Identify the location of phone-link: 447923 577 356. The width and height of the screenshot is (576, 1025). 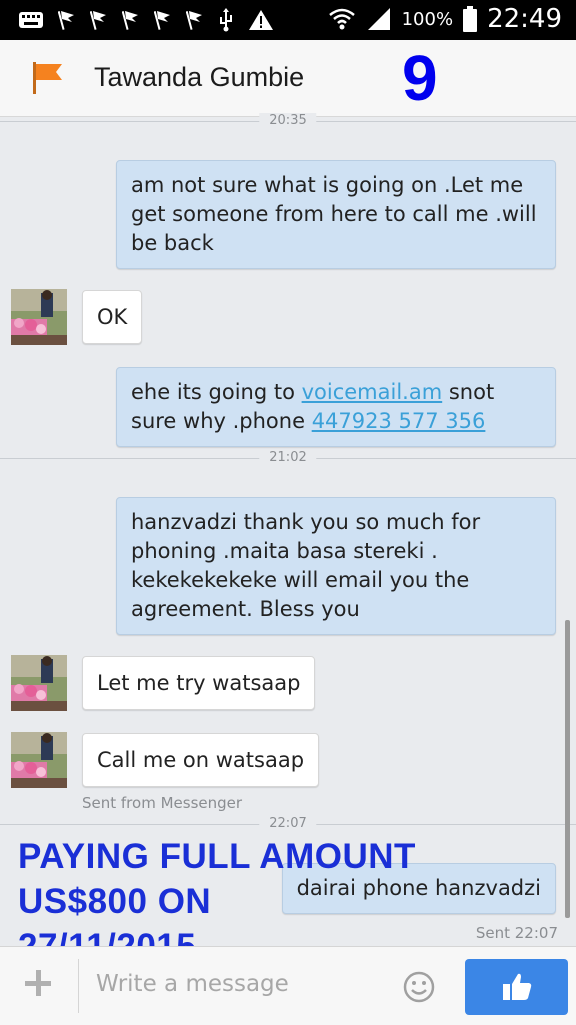
(399, 421).